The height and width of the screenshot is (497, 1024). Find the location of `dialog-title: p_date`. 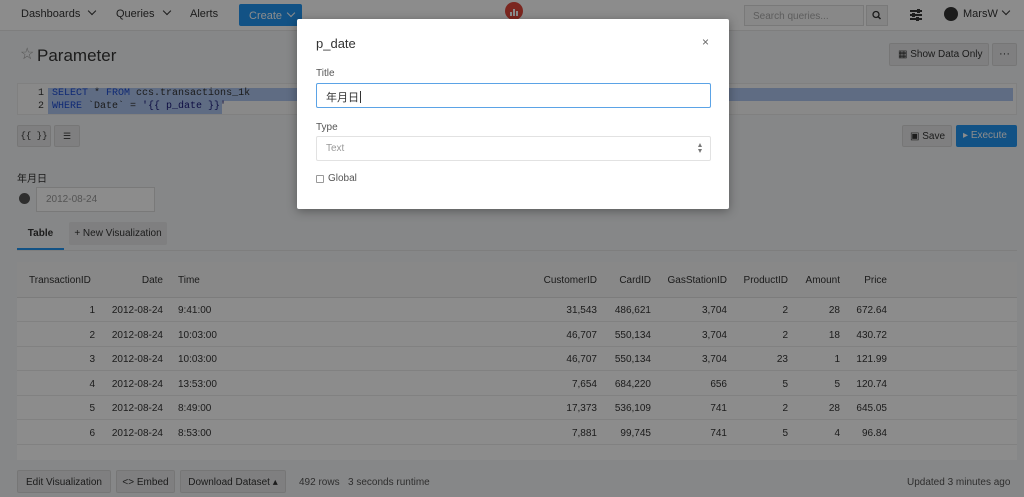

dialog-title: p_date is located at coordinates (336, 43).